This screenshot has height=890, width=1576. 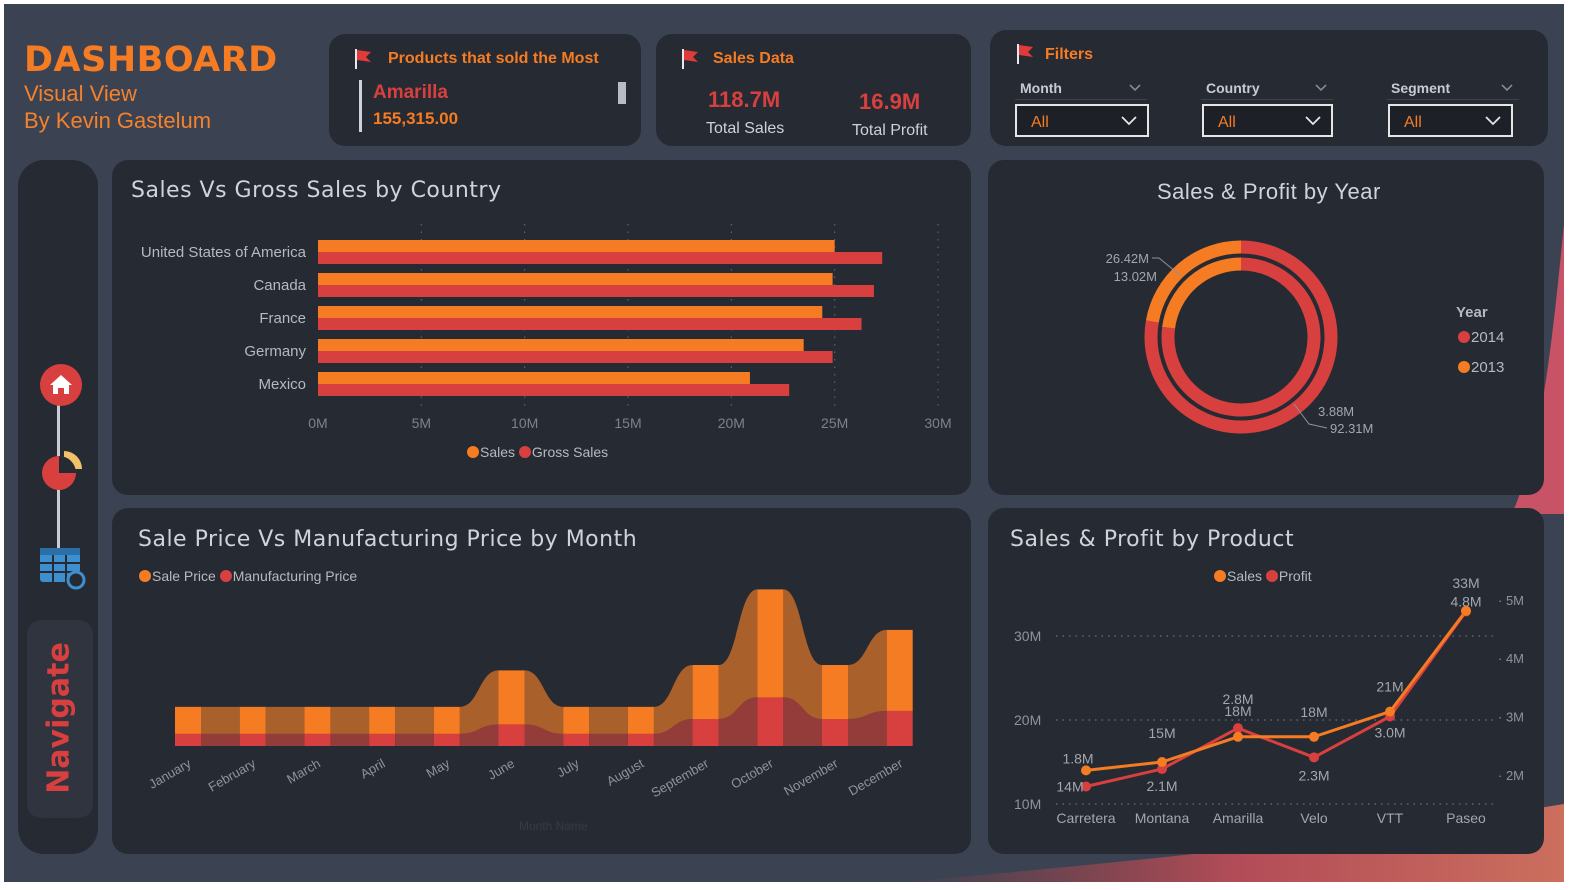 What do you see at coordinates (770, 643) in the screenshot?
I see `column-sale-price-october` at bounding box center [770, 643].